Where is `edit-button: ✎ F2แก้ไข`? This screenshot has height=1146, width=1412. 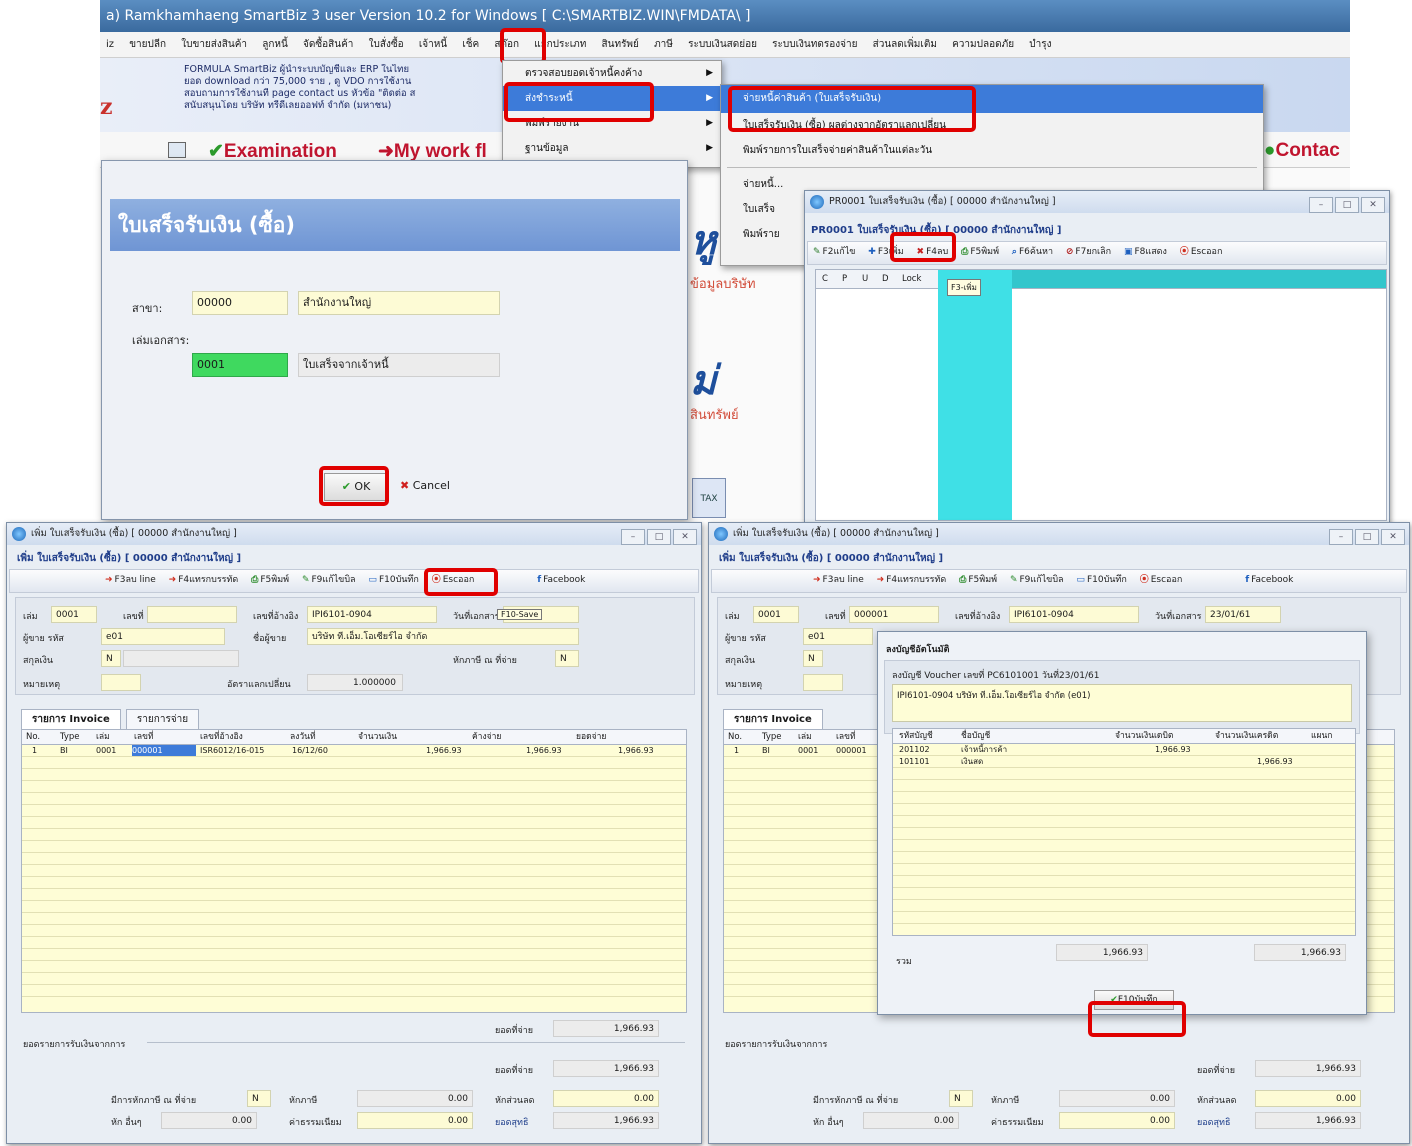 edit-button: ✎ F2แก้ไข is located at coordinates (834, 252).